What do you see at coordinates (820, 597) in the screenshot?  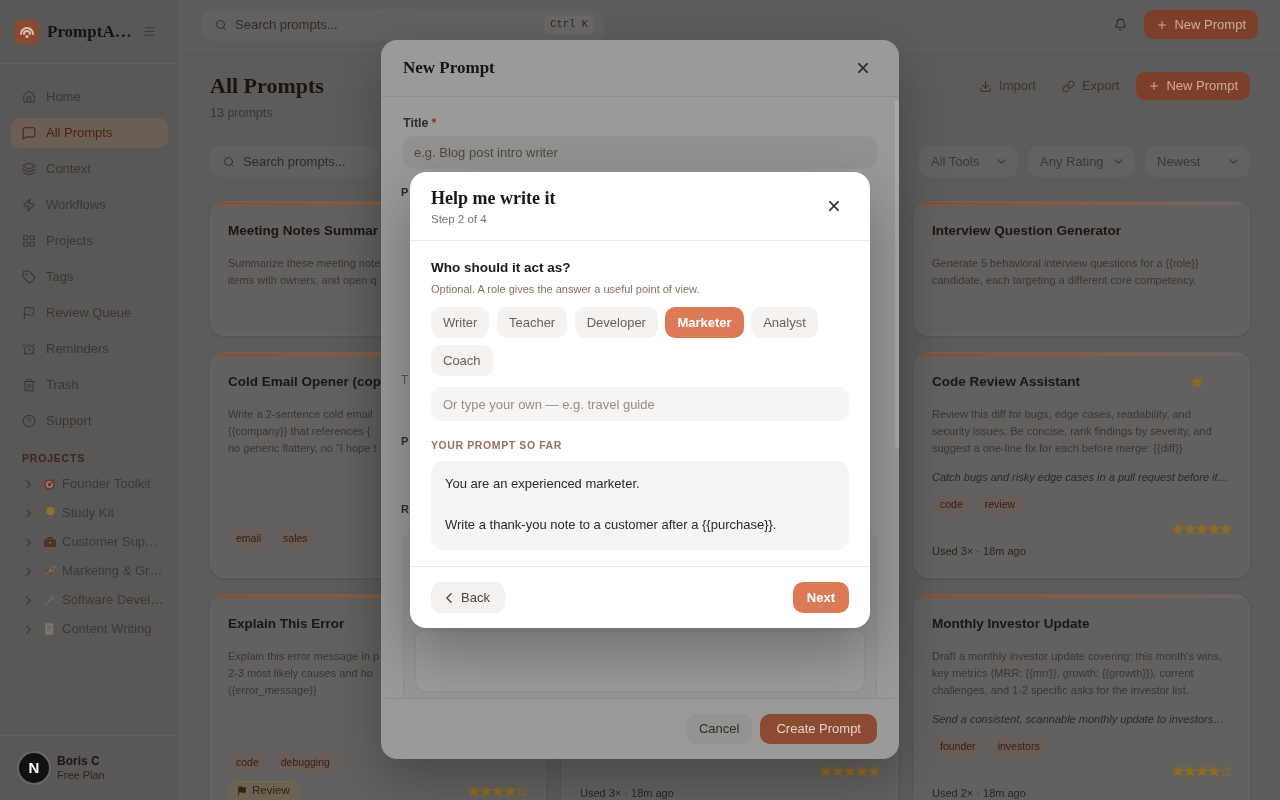 I see `next-button: Next` at bounding box center [820, 597].